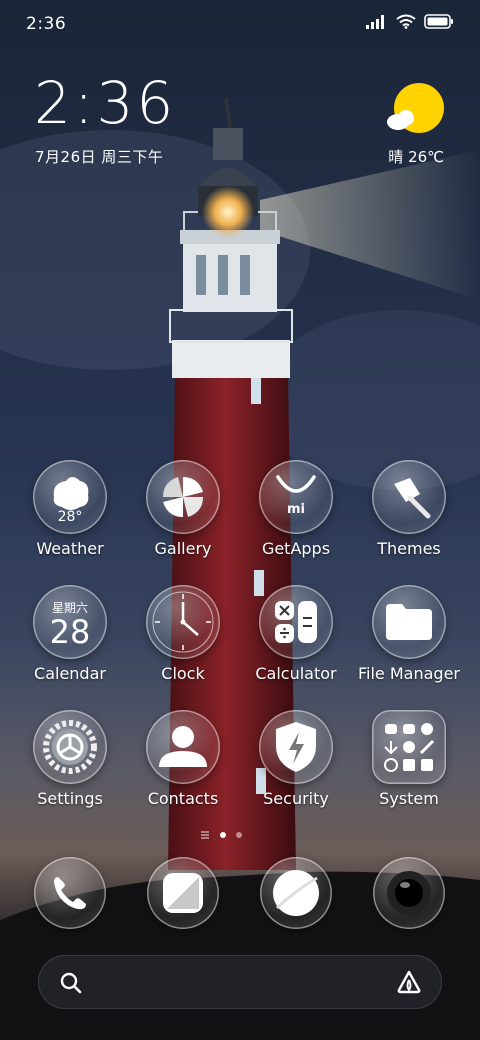 The height and width of the screenshot is (1040, 480). I want to click on camera-icon, so click(409, 893).